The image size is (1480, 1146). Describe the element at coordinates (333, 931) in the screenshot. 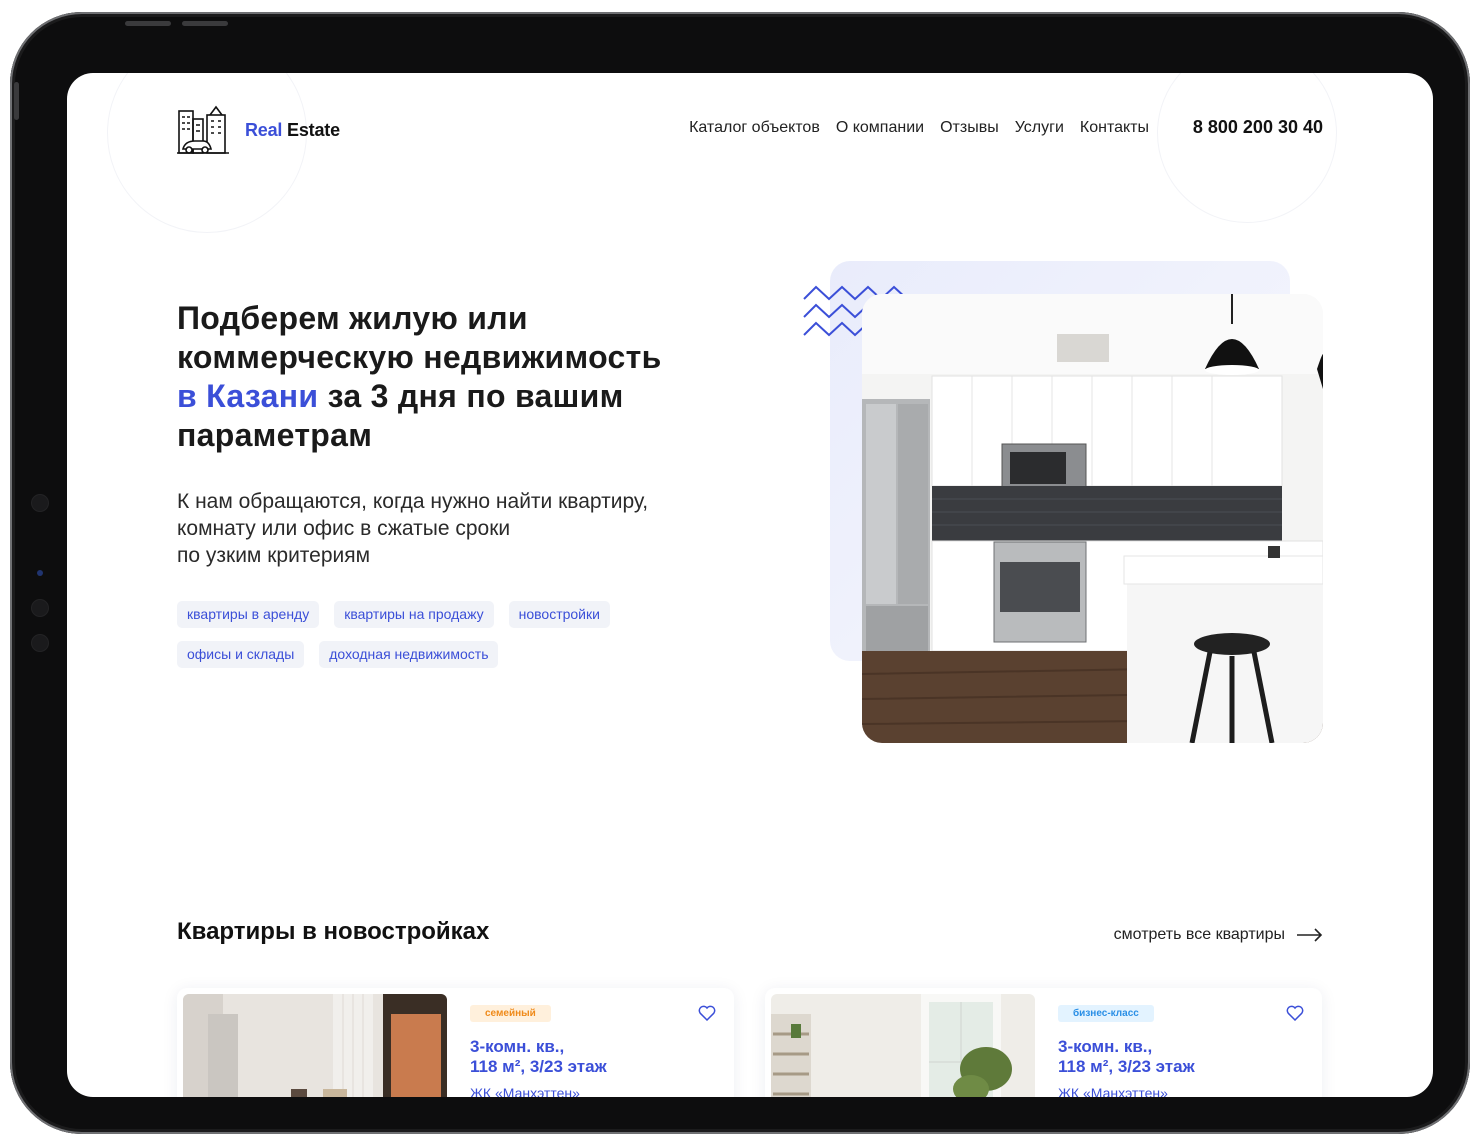

I see `section-title: Квартиры в новостройках` at that location.